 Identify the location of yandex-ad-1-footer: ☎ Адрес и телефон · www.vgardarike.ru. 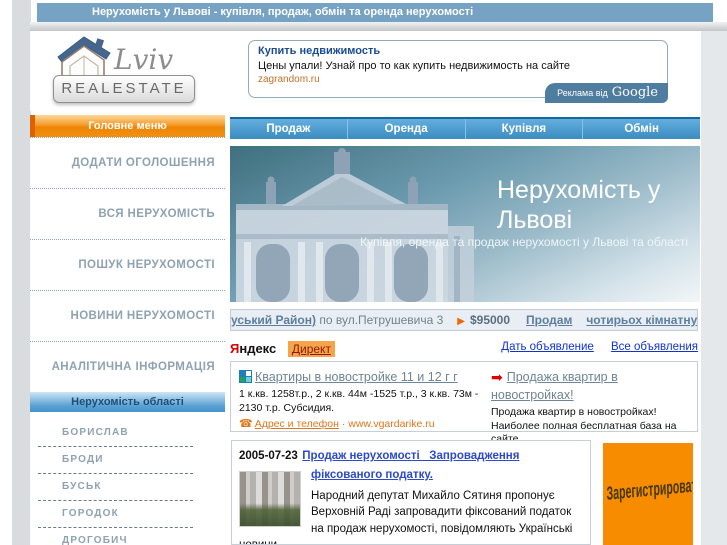
(360, 423).